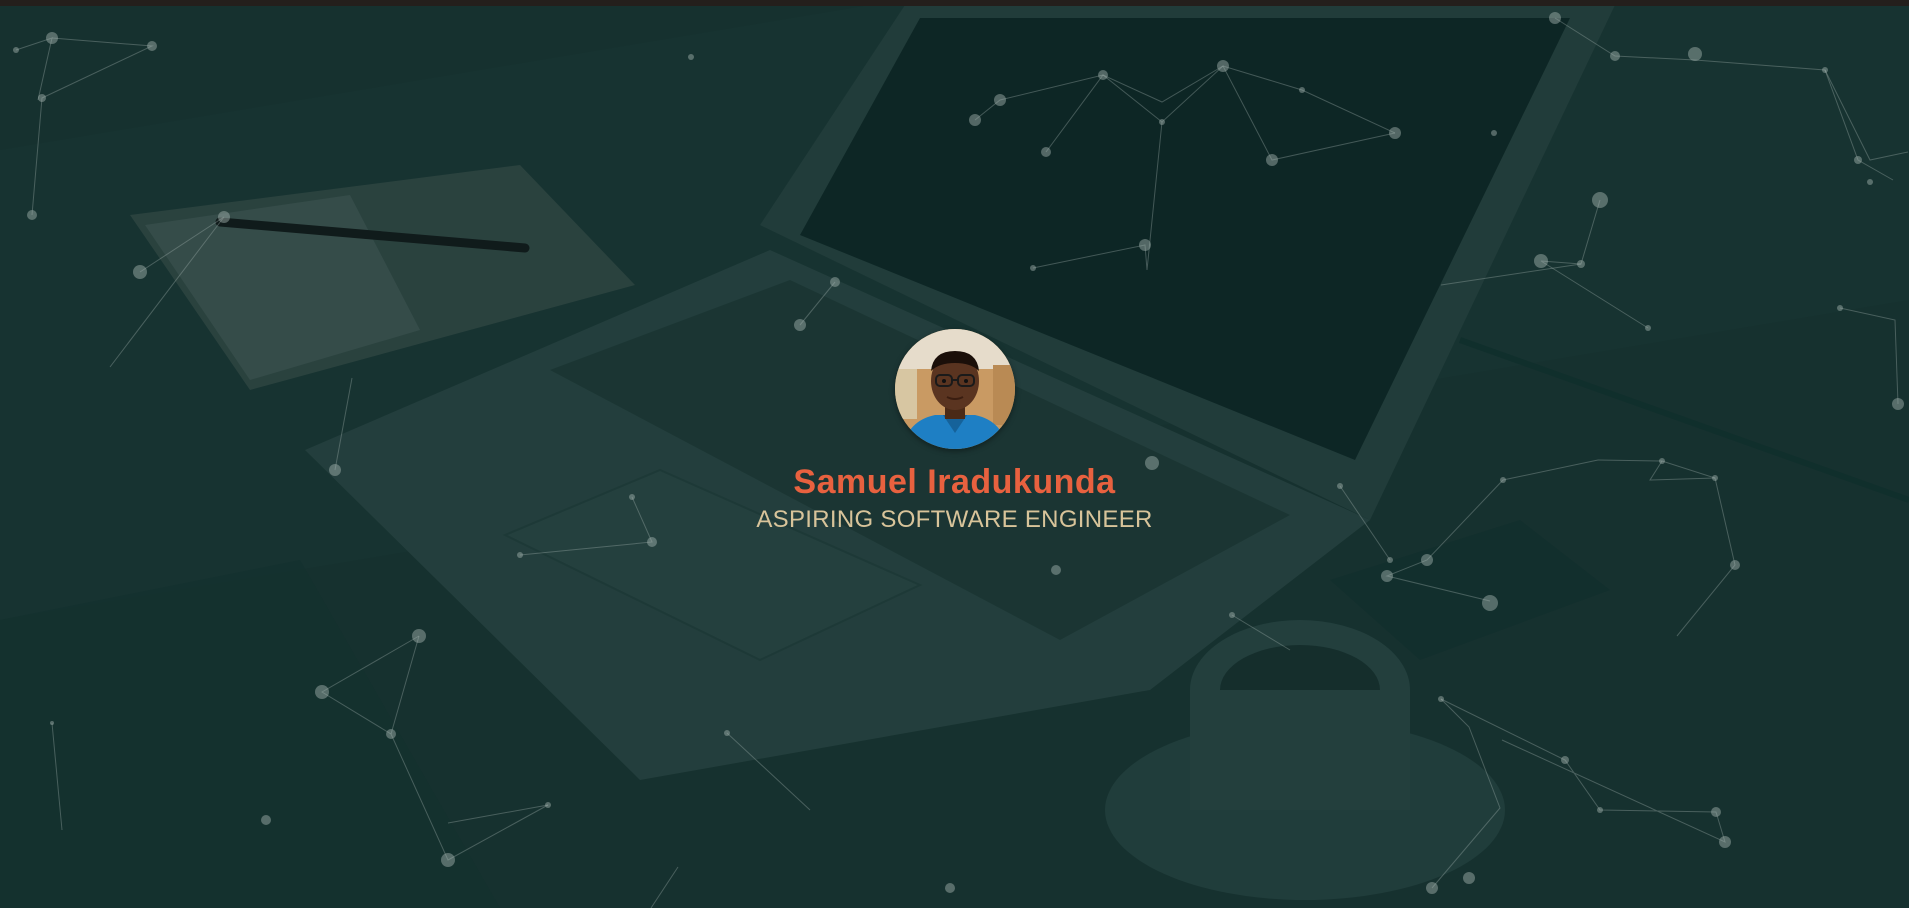 The height and width of the screenshot is (908, 1909). I want to click on profile-title: ASPIRING SOFTWARE ENGINEER, so click(954, 519).